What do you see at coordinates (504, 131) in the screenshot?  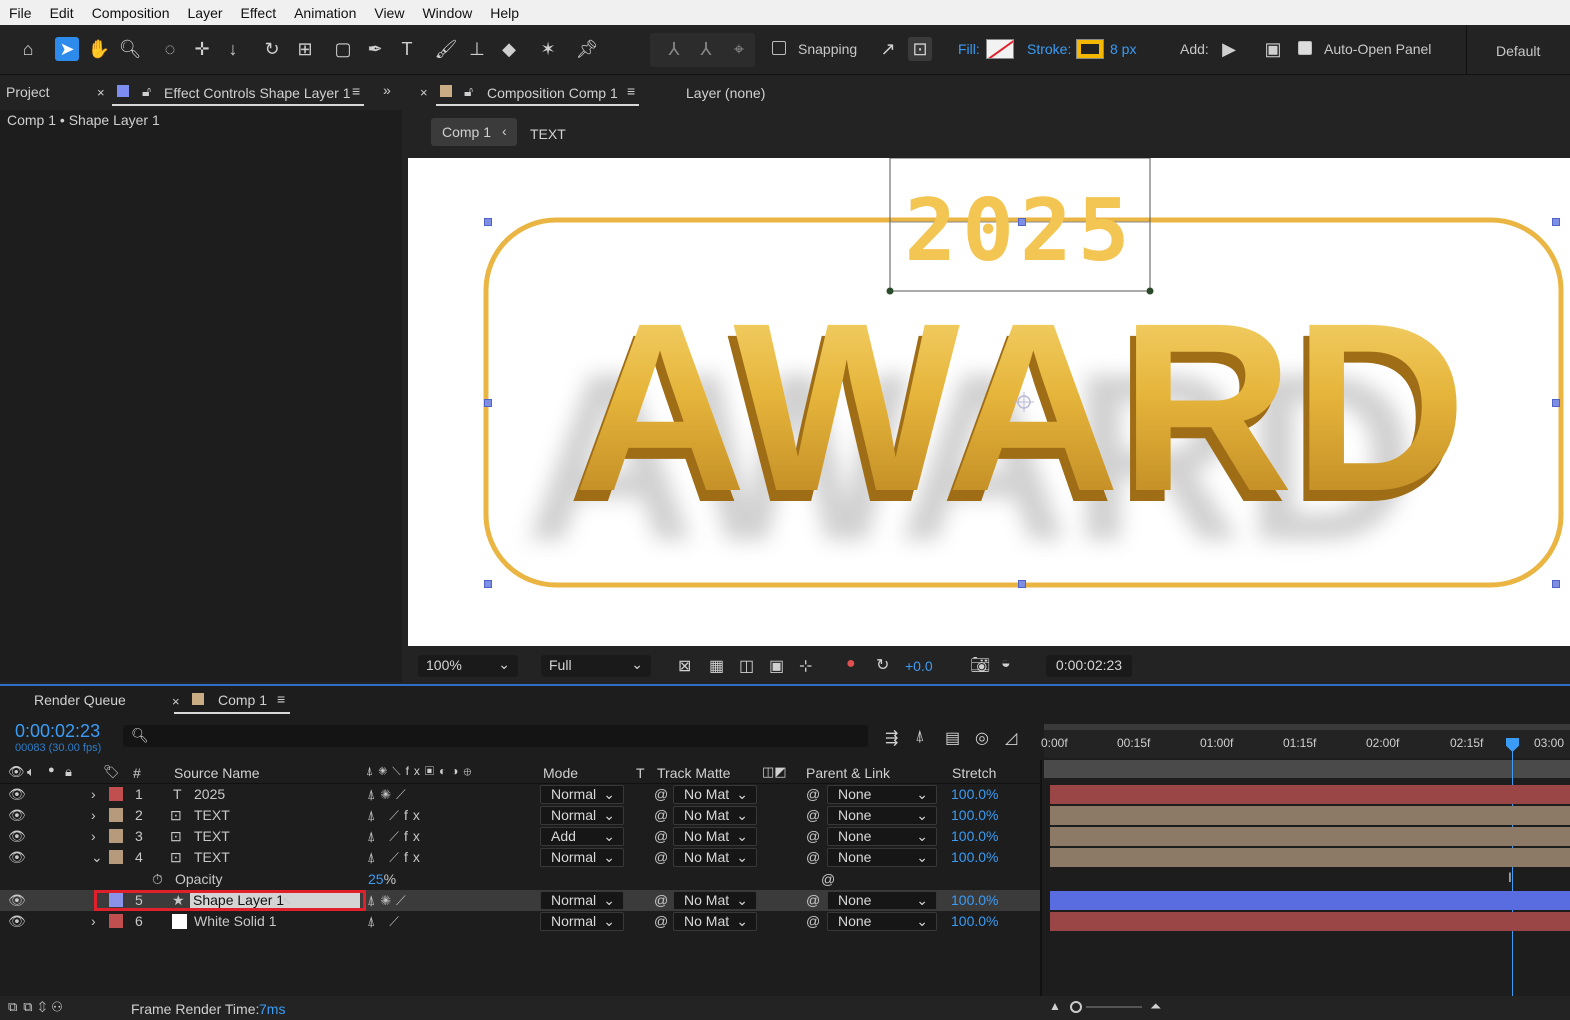 I see `chevron-left-icon: ‹` at bounding box center [504, 131].